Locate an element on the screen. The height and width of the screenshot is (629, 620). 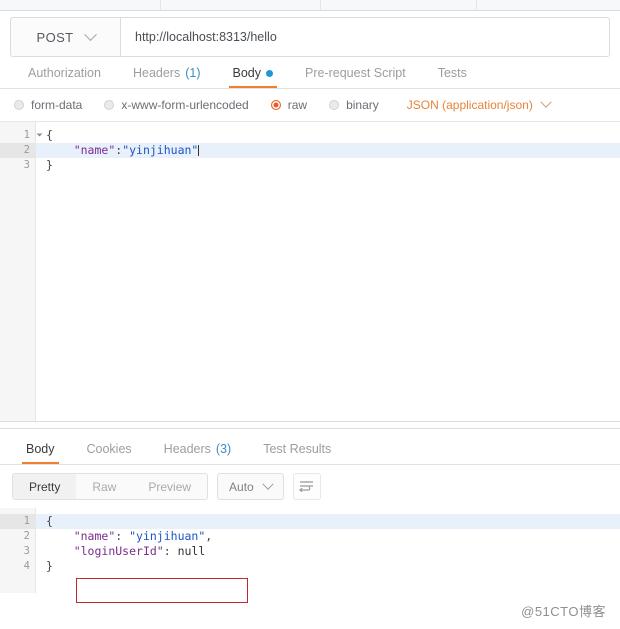
radio-icon-selected is located at coordinates (275, 105).